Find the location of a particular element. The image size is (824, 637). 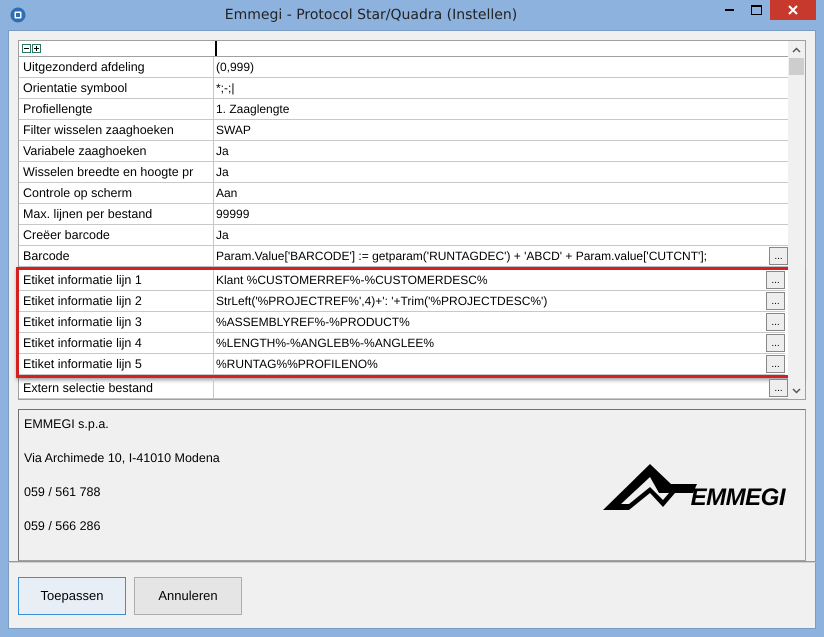

property-value: Aan is located at coordinates (502, 193).